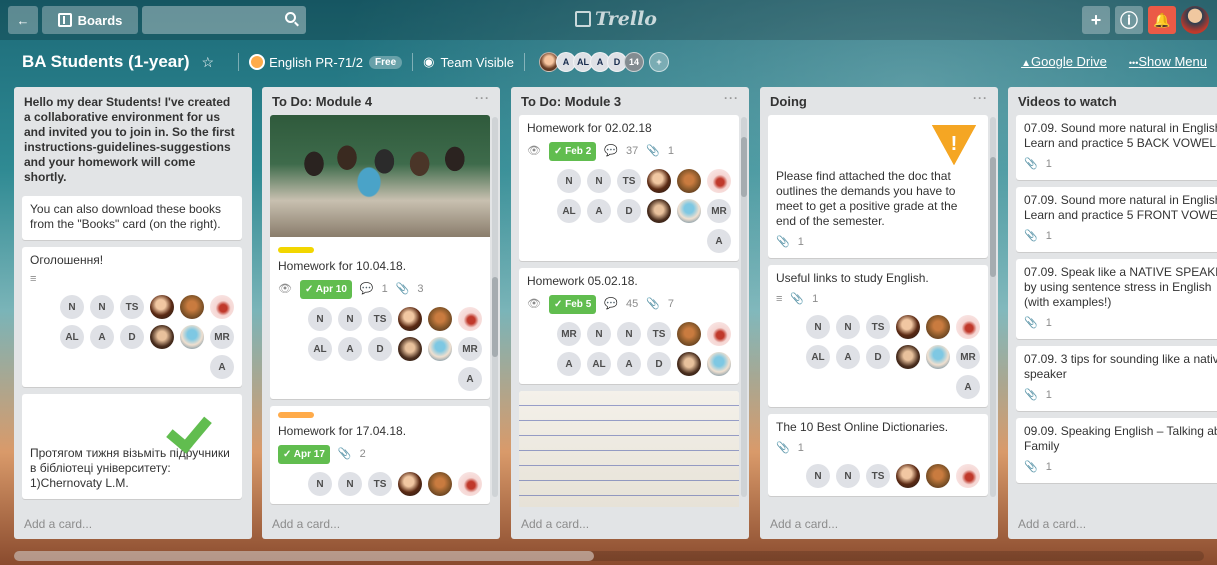 The image size is (1217, 565). Describe the element at coordinates (1168, 61) in the screenshot. I see `show-menu-link: Show Menu` at that location.